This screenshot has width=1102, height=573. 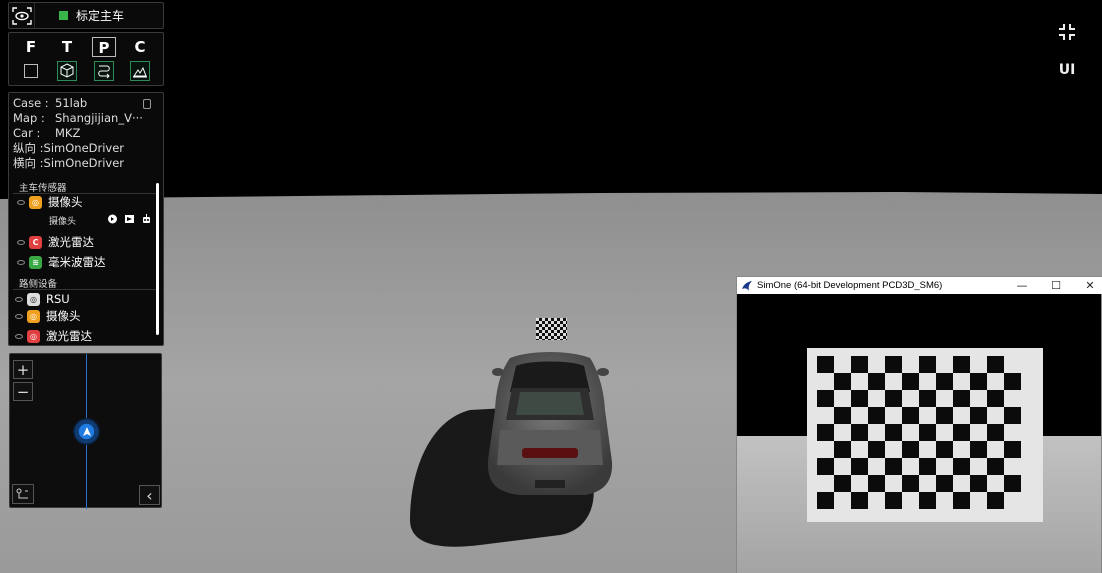 I want to click on case-row: Case : 51lab, so click(x=50, y=103).